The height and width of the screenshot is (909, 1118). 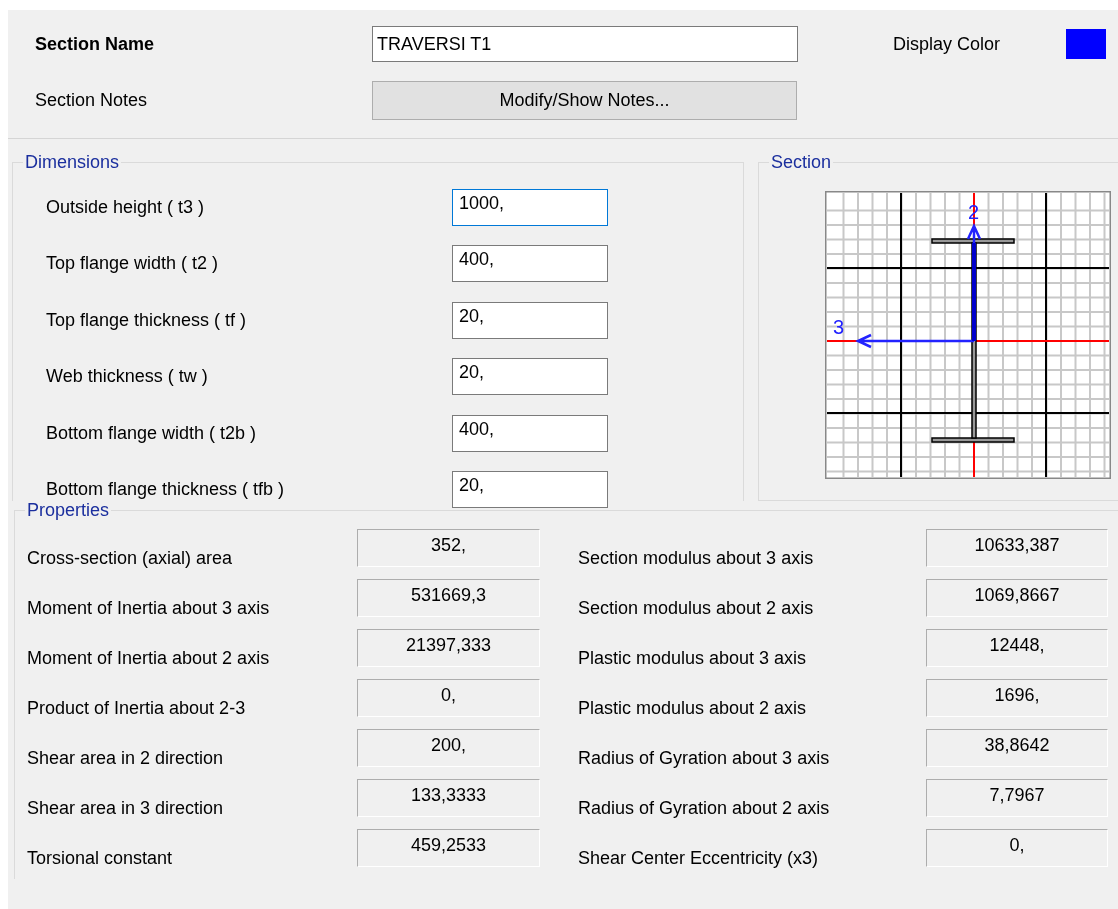 I want to click on property-value: 133,3333, so click(x=448, y=797).